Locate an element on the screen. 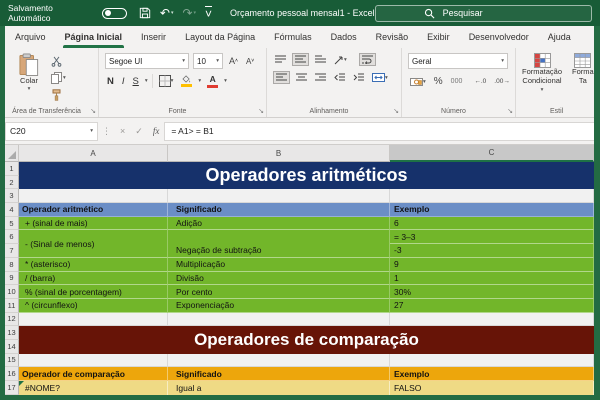  cell-a16: Operador de comparação is located at coordinates (93, 374).